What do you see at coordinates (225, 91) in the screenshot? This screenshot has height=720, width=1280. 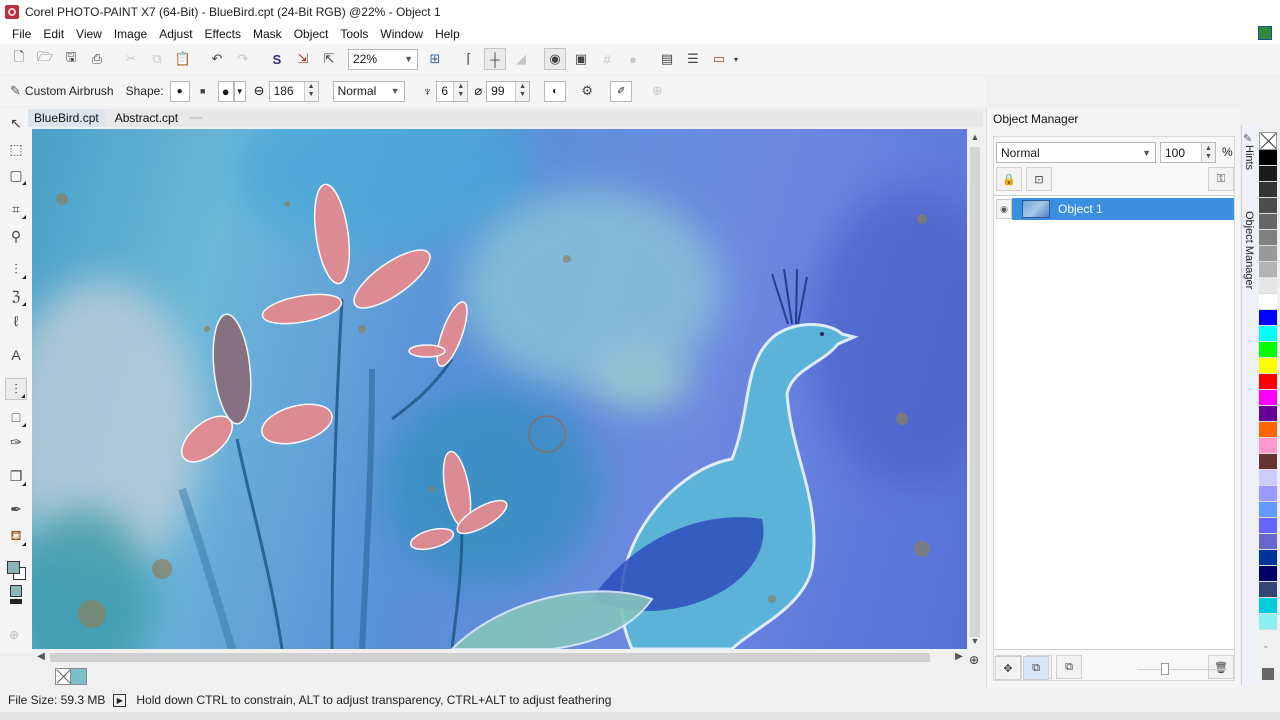 I see `nib-selector: ●` at bounding box center [225, 91].